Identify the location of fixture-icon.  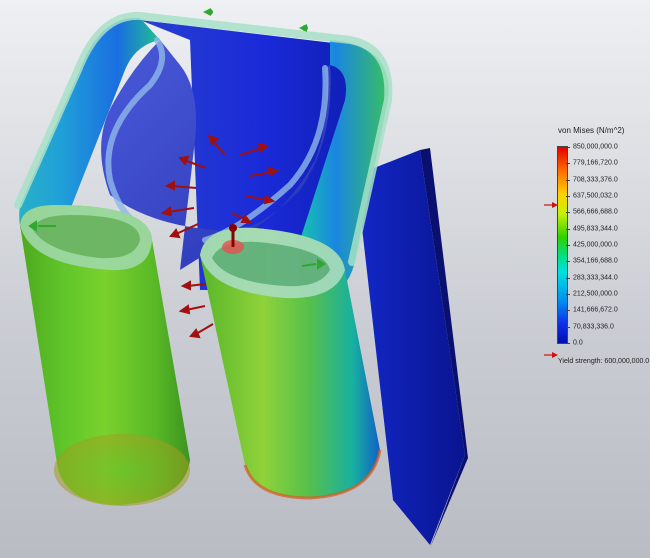
(208, 12).